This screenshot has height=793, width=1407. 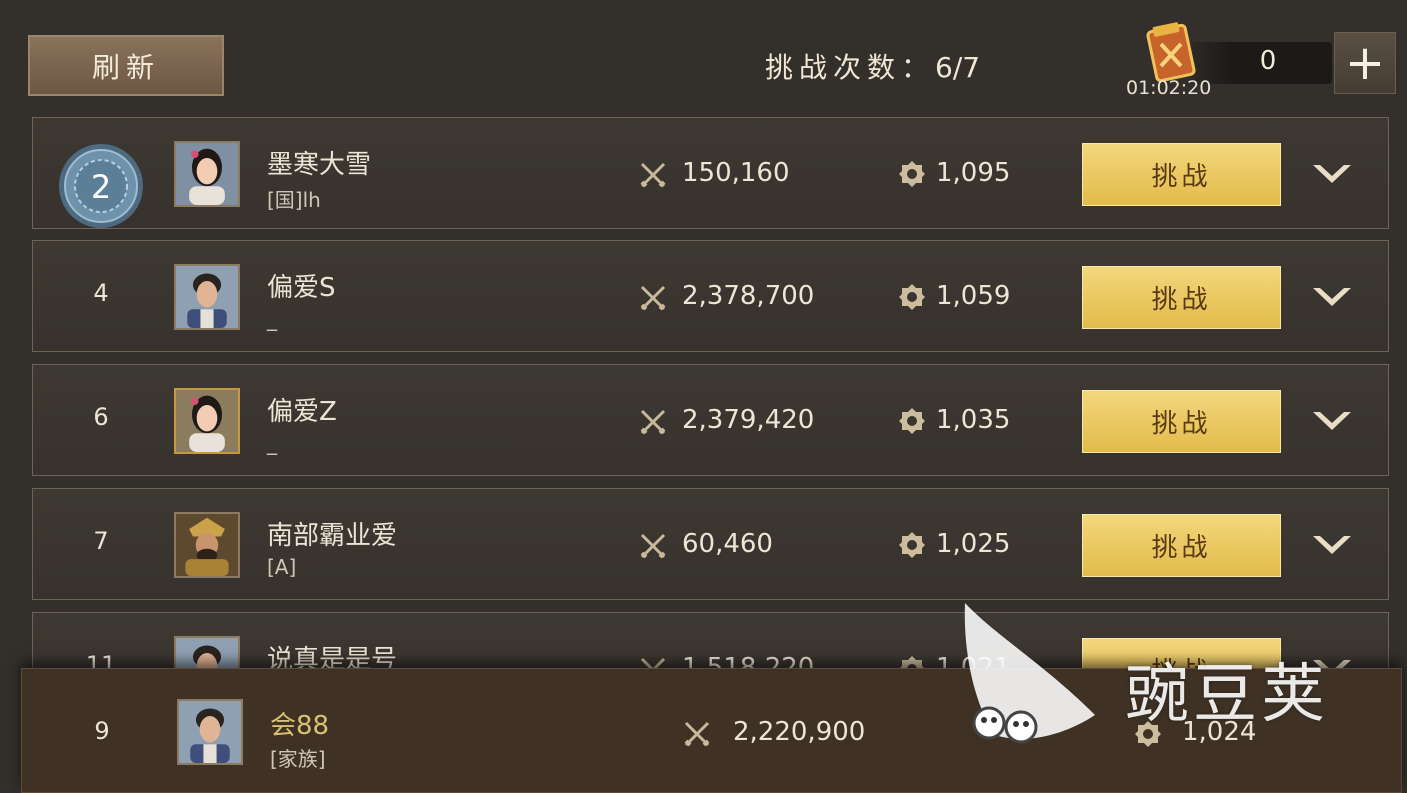 What do you see at coordinates (332, 536) in the screenshot?
I see `player-name: 南部霸业爱` at bounding box center [332, 536].